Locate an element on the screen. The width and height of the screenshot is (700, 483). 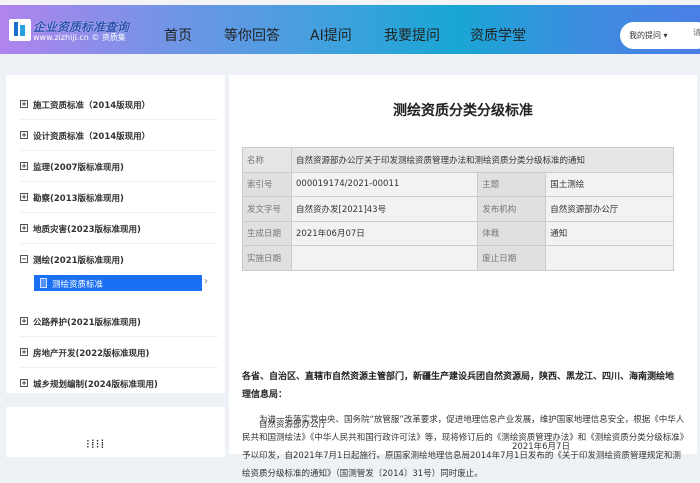
table-row: 名称 自然资源部办公厅关于印发测绘资质管理办法和测绘资质分类分级标准的通知 is located at coordinates (458, 160).